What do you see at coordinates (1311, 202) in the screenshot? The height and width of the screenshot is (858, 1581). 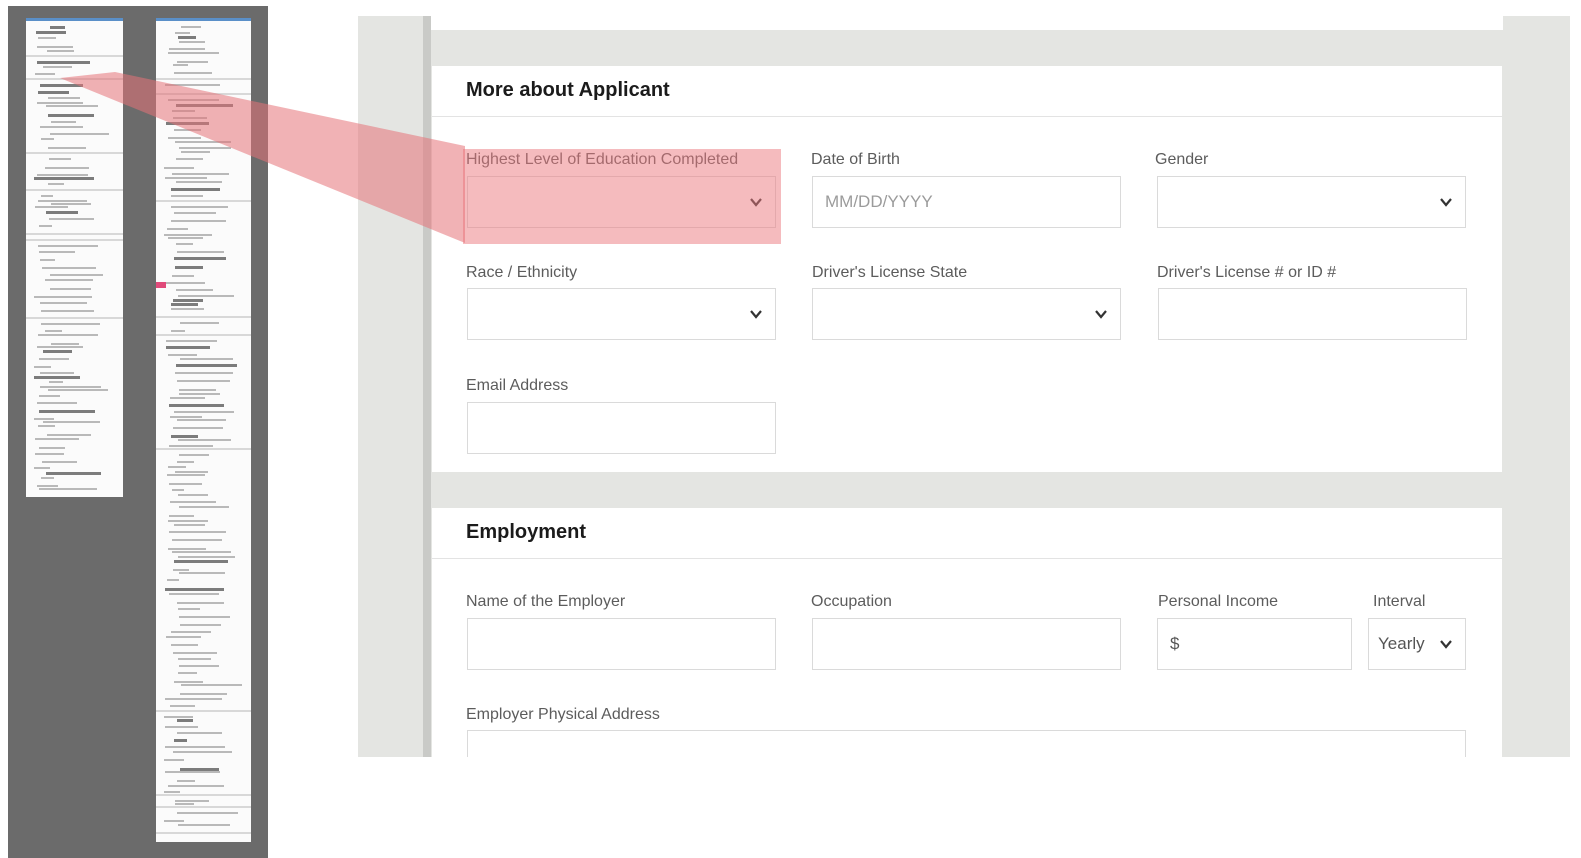 I see `gender-select` at bounding box center [1311, 202].